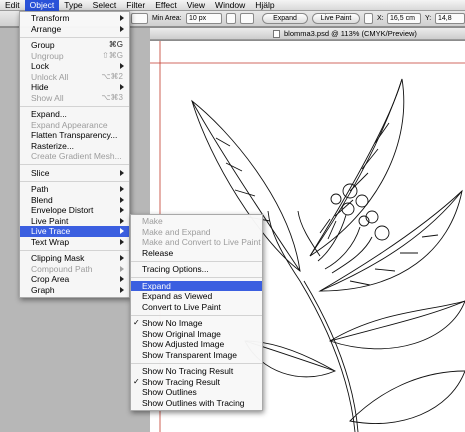  What do you see at coordinates (74, 200) in the screenshot?
I see `object-menu-item-blend: Blend` at bounding box center [74, 200].